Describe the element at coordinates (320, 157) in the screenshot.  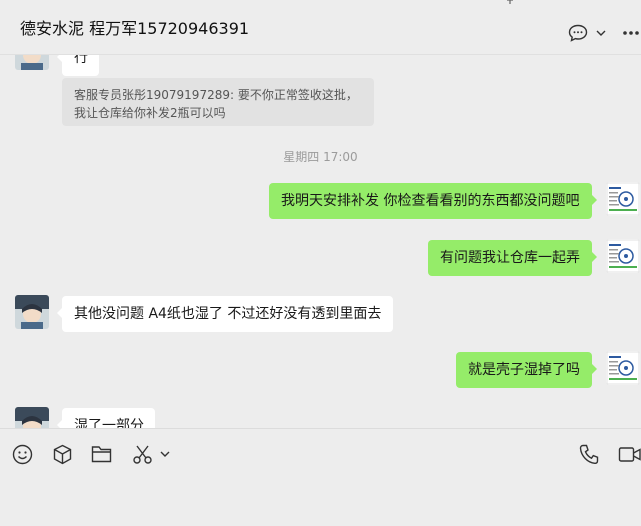
I see `timestamp: 星期四 17:00` at that location.